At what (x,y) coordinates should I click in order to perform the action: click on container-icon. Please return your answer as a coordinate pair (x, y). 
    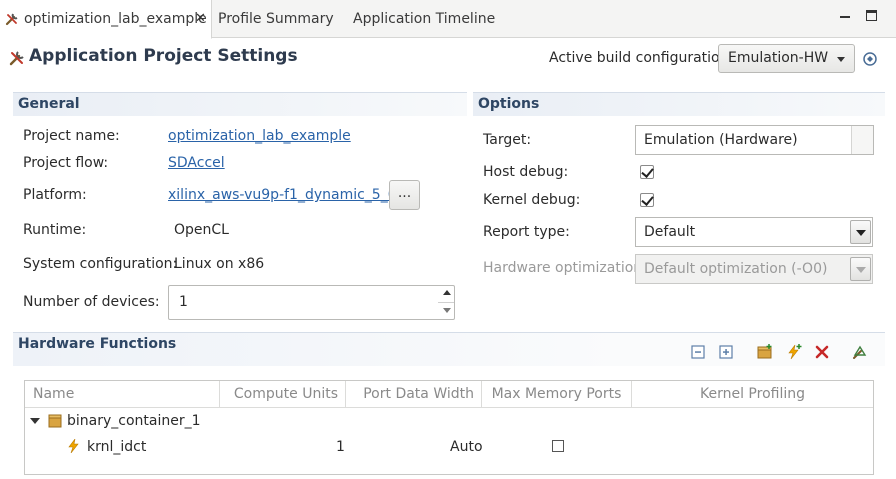
    Looking at the image, I should click on (55, 421).